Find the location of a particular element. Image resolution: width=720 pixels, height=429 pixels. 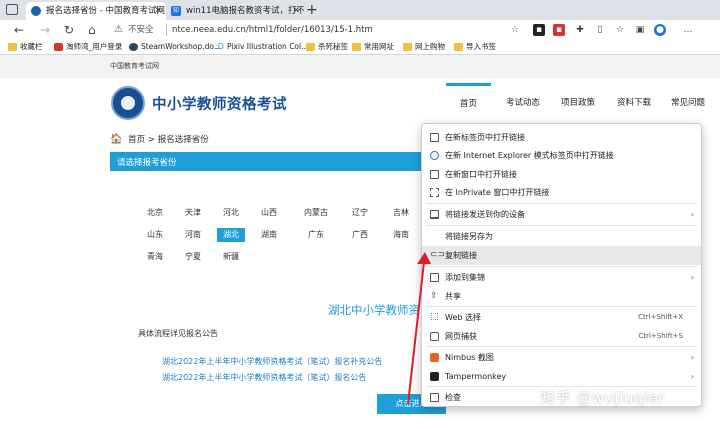

site-top-bar: 中国教育考试网 is located at coordinates (360, 66).